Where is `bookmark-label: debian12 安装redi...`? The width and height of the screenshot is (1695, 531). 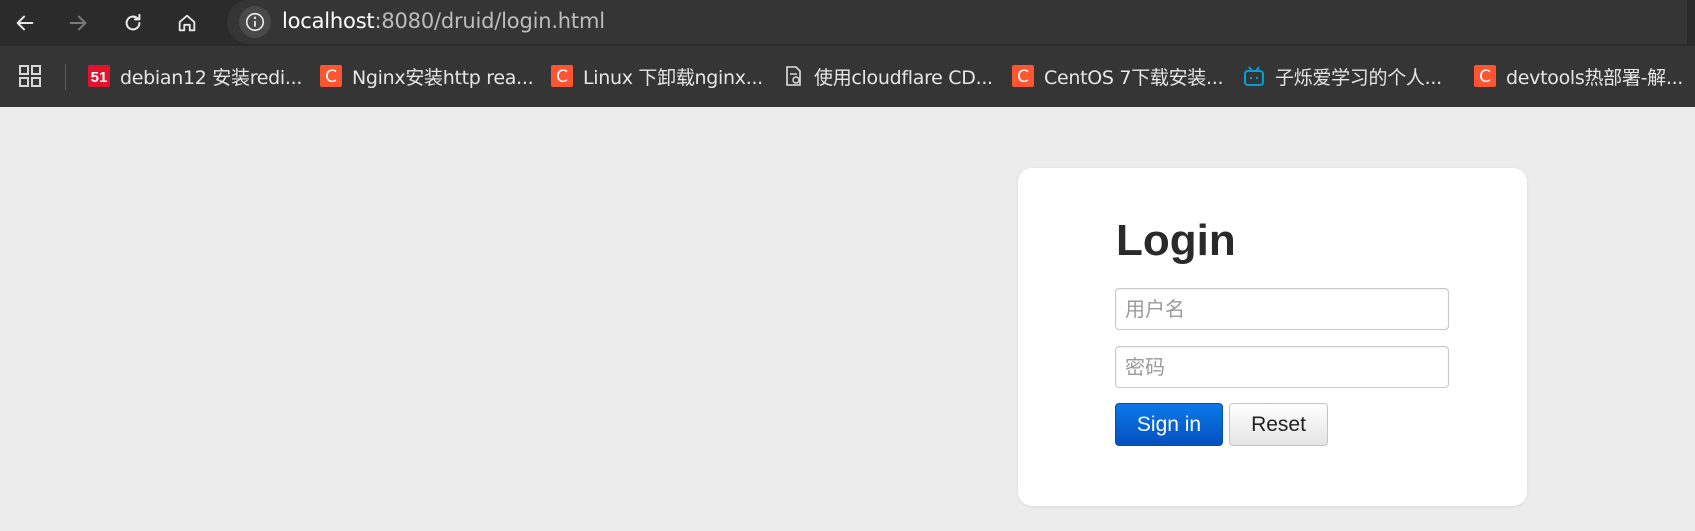
bookmark-label: debian12 安装redi... is located at coordinates (211, 77).